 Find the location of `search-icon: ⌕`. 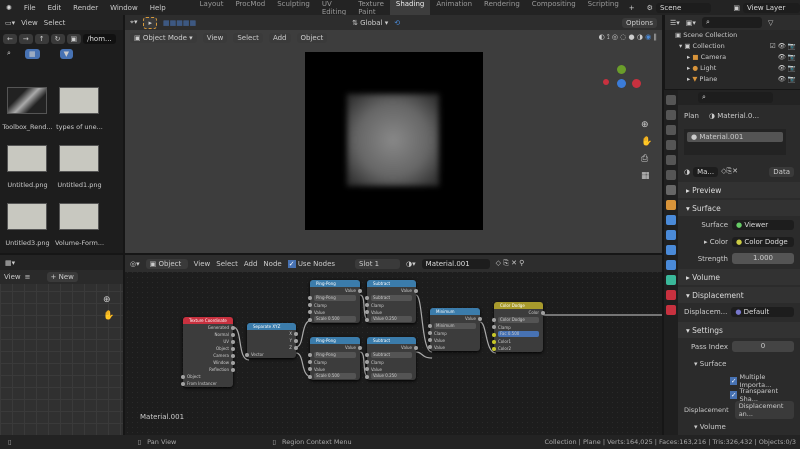

search-icon: ⌕ is located at coordinates (13, 53).